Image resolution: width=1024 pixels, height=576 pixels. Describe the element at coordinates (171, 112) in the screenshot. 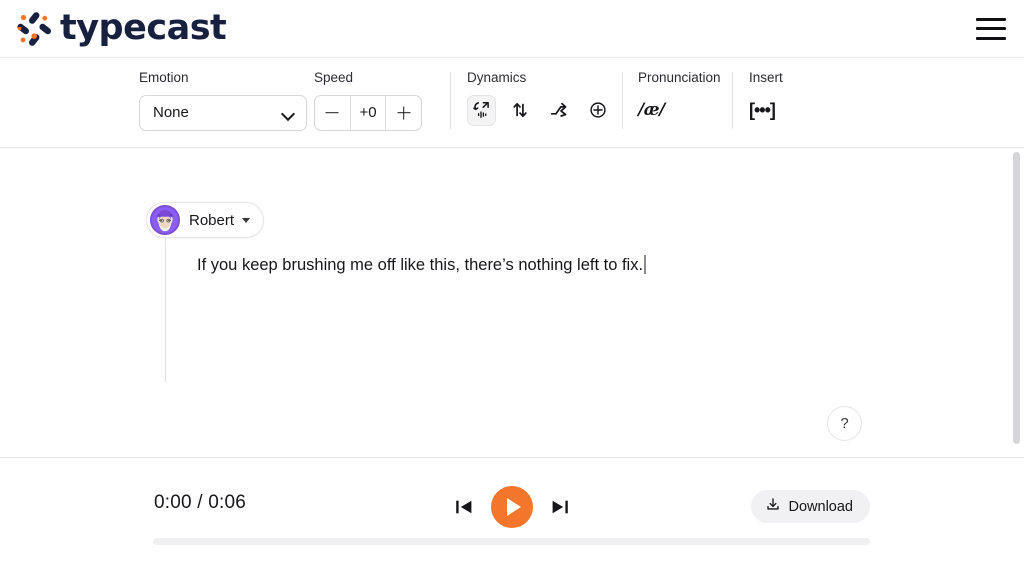

I see `emotion-select-value: None` at that location.